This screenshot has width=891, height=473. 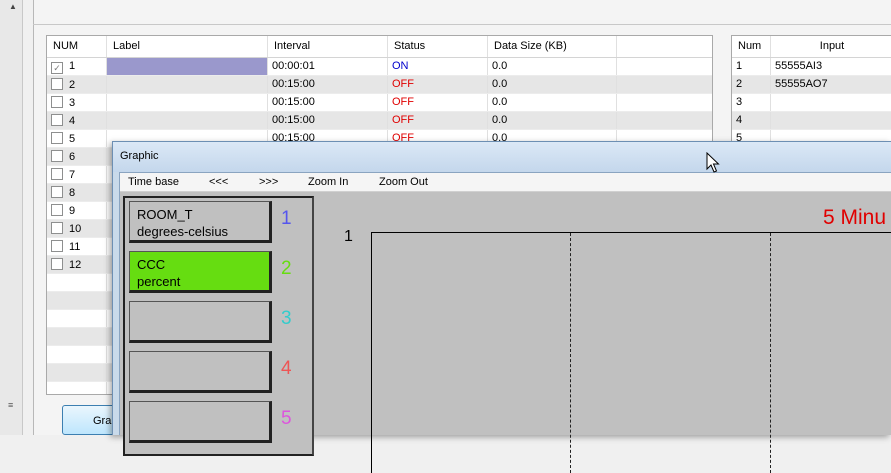 I want to click on table-row: 2 00:15:00 OFF 0.0, so click(x=379, y=85).